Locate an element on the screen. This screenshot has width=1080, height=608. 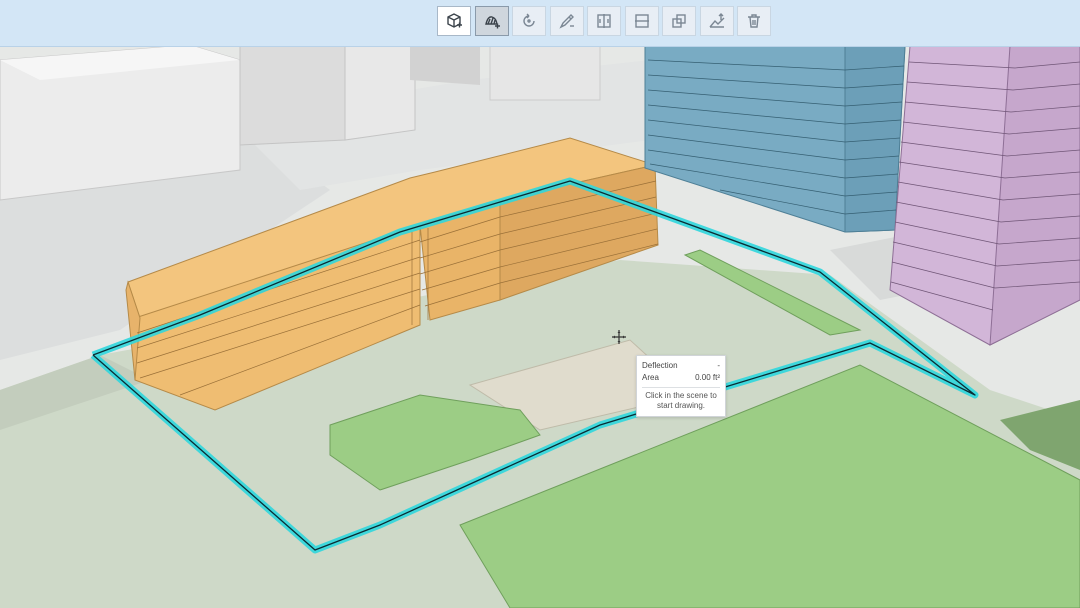
tooltip-hint-line2: start drawing. is located at coordinates (681, 405).